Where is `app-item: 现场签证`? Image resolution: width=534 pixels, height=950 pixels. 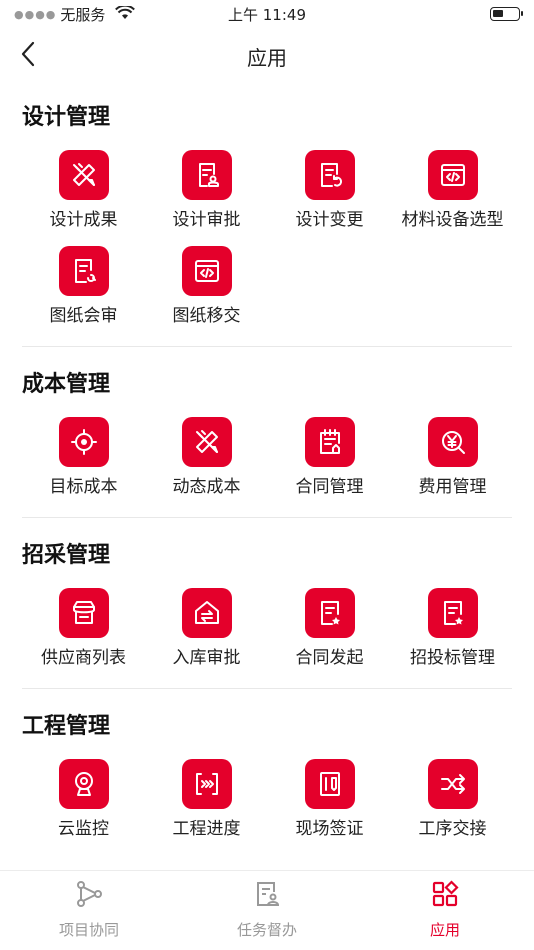 app-item: 现场签证 is located at coordinates (329, 800).